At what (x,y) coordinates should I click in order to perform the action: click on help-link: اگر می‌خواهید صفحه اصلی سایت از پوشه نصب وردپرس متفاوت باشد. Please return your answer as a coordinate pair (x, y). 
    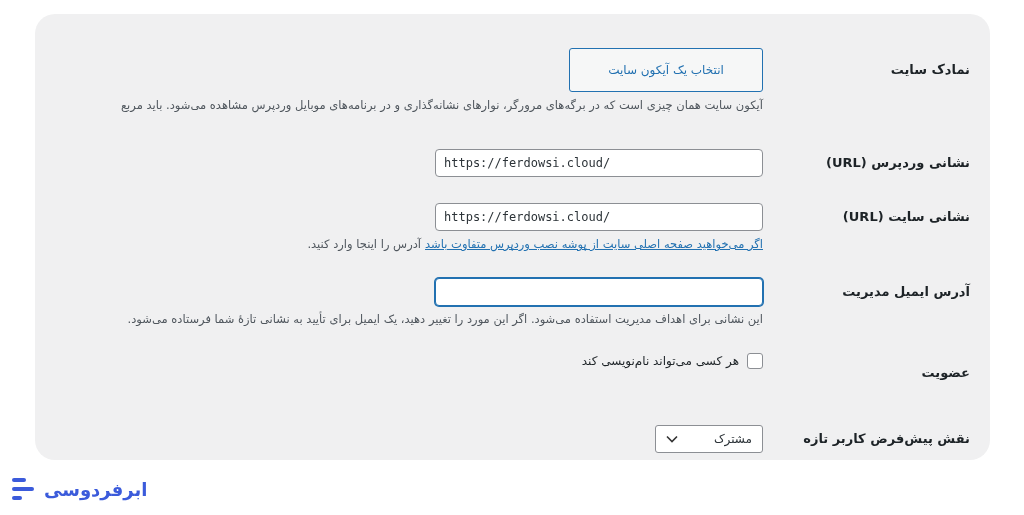
    Looking at the image, I should click on (594, 244).